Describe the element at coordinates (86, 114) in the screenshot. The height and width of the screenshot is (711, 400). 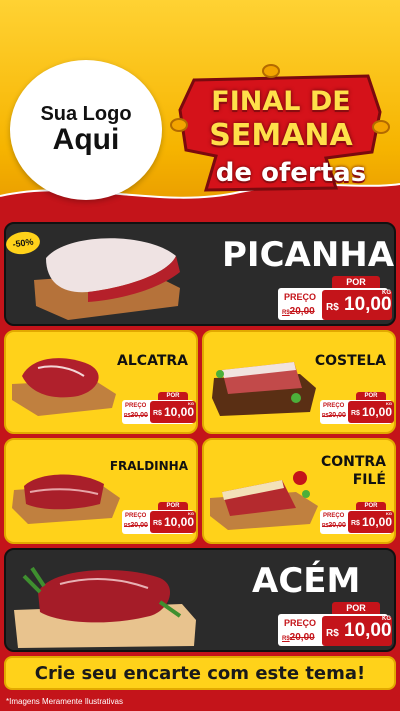
I see `logo-text-line1: Sua Logo` at that location.